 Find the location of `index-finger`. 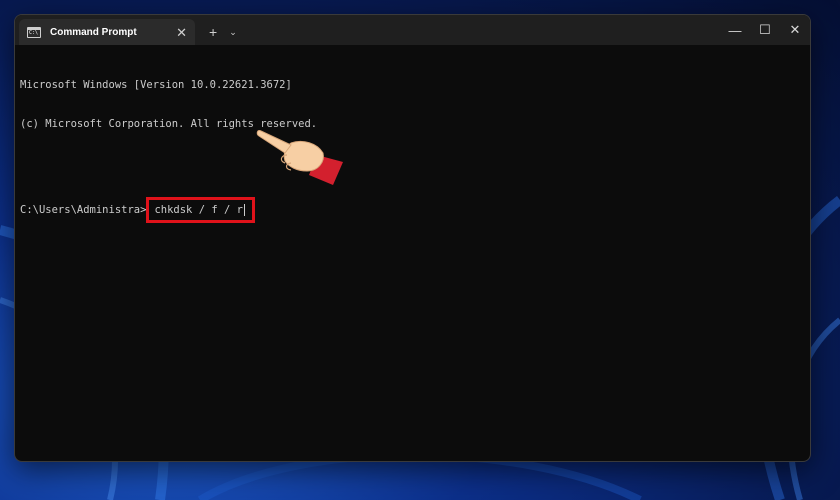

index-finger is located at coordinates (274, 142).